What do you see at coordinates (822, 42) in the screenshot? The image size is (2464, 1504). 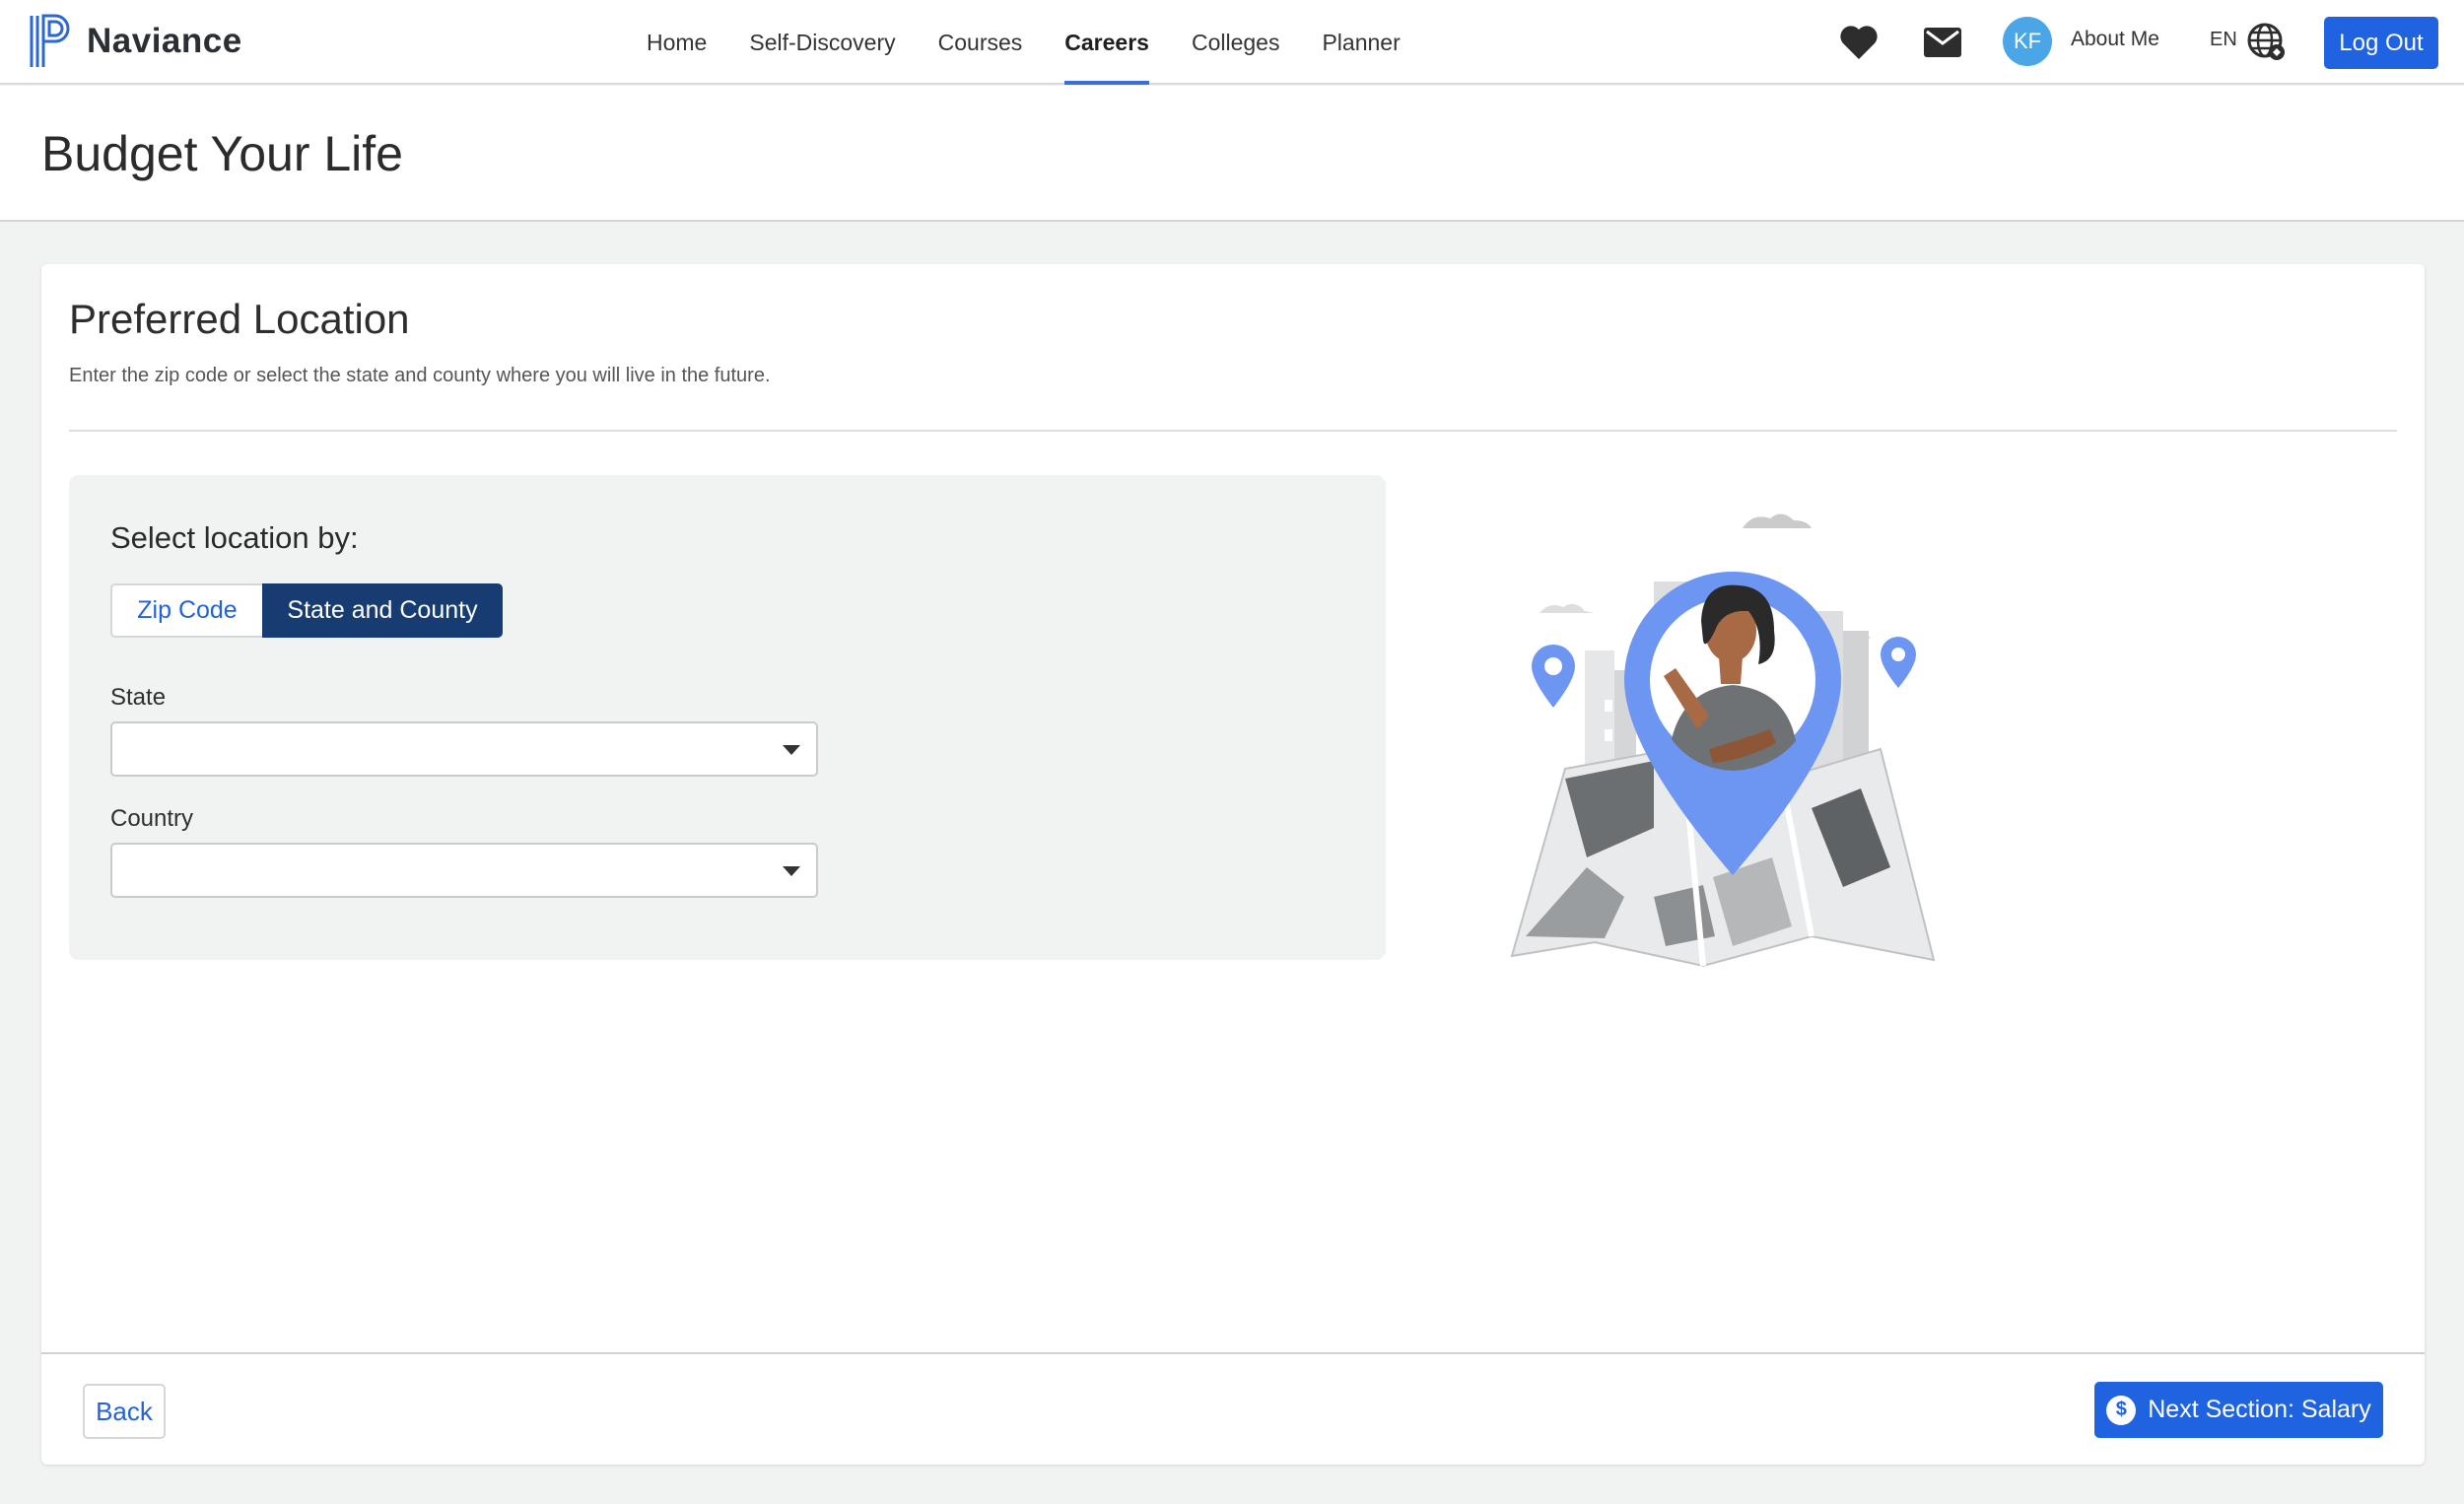 I see `nav-self-discovery: Self-Discovery` at bounding box center [822, 42].